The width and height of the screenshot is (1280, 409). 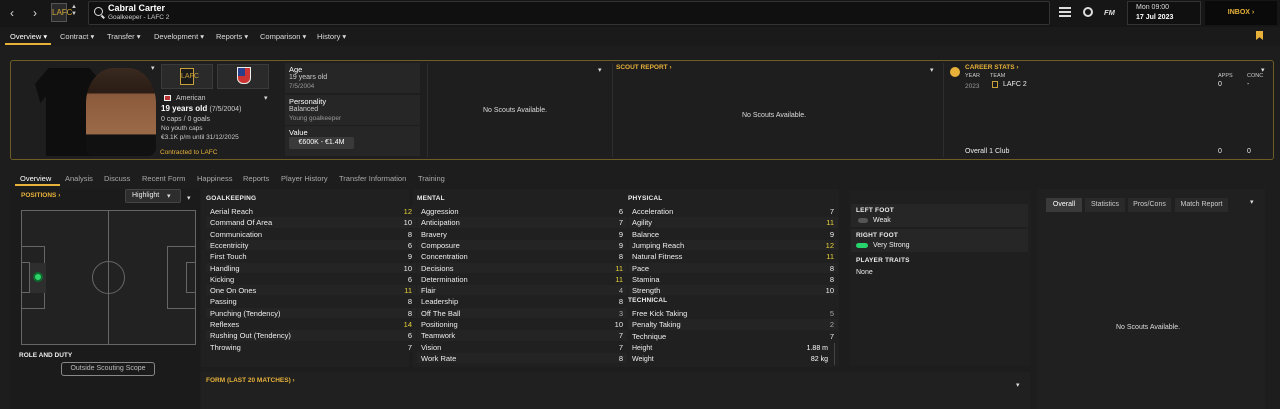 I want to click on menu-transfer: Transfer ▾, so click(x=124, y=36).